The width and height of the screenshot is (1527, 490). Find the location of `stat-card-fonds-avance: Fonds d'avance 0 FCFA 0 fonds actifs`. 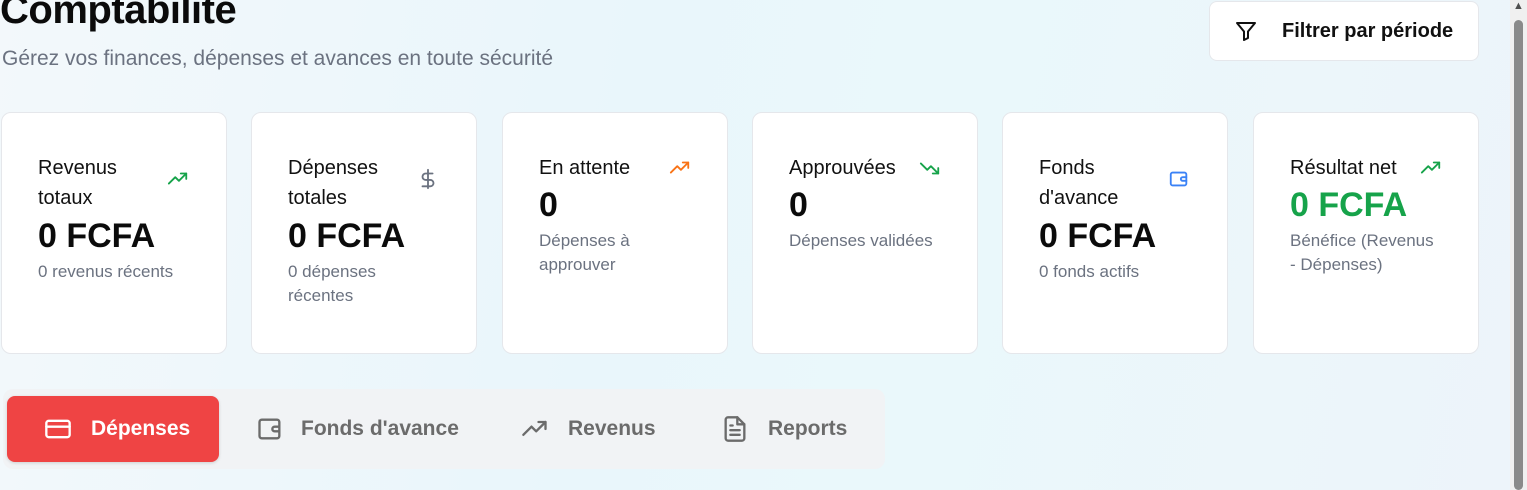

stat-card-fonds-avance: Fonds d'avance 0 FCFA 0 fonds actifs is located at coordinates (1115, 233).